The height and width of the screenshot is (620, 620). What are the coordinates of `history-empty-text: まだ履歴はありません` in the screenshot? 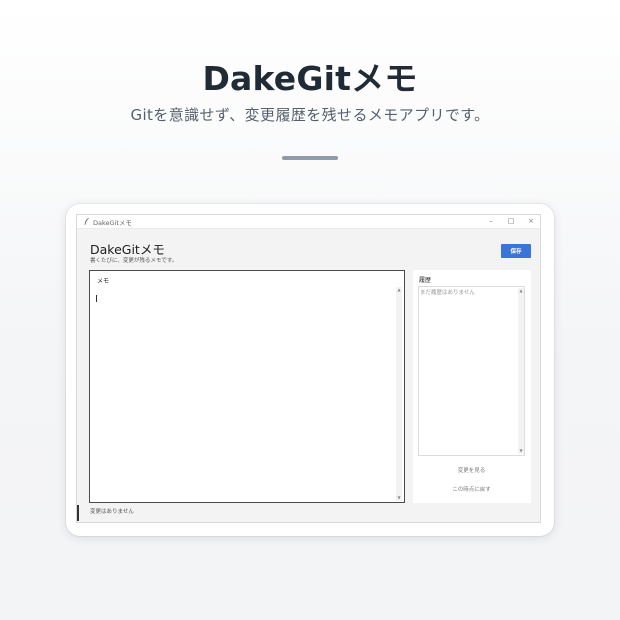 It's located at (447, 293).